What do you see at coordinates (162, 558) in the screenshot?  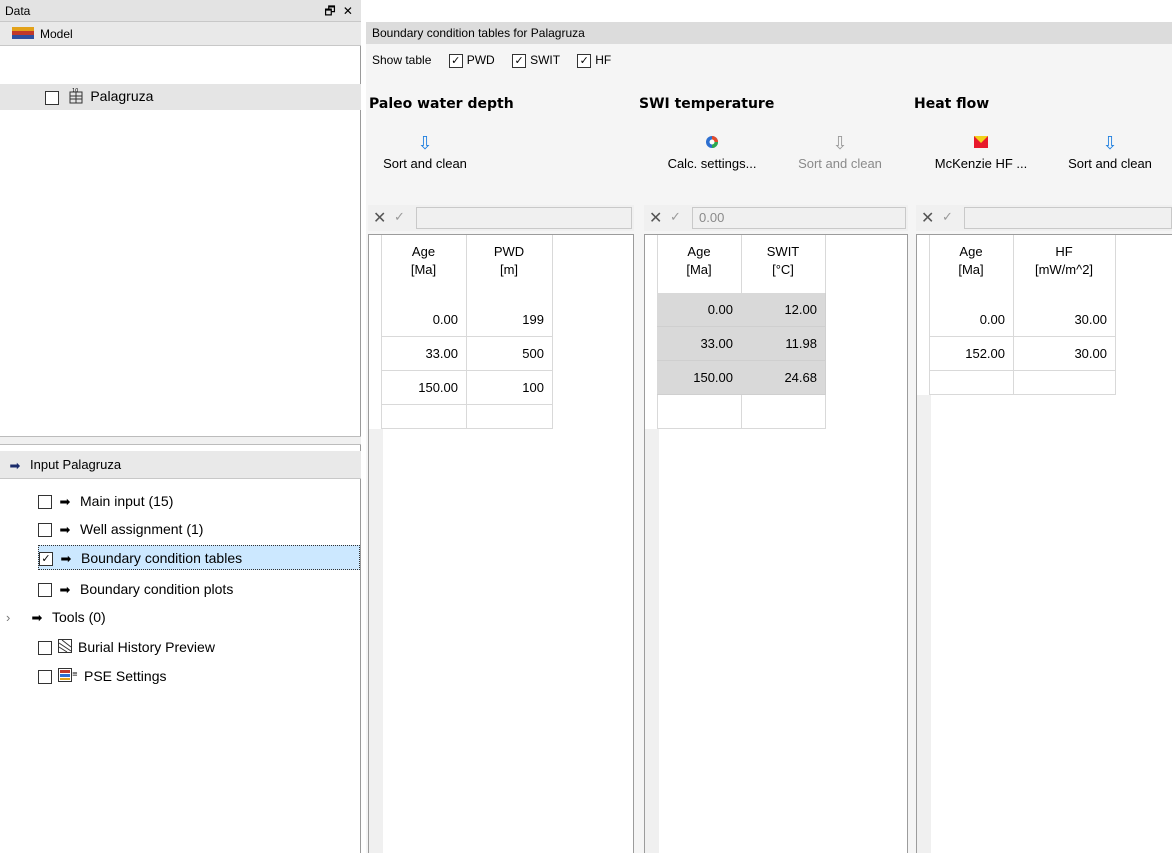 I see `tree-item-label: Boundary condition tables` at bounding box center [162, 558].